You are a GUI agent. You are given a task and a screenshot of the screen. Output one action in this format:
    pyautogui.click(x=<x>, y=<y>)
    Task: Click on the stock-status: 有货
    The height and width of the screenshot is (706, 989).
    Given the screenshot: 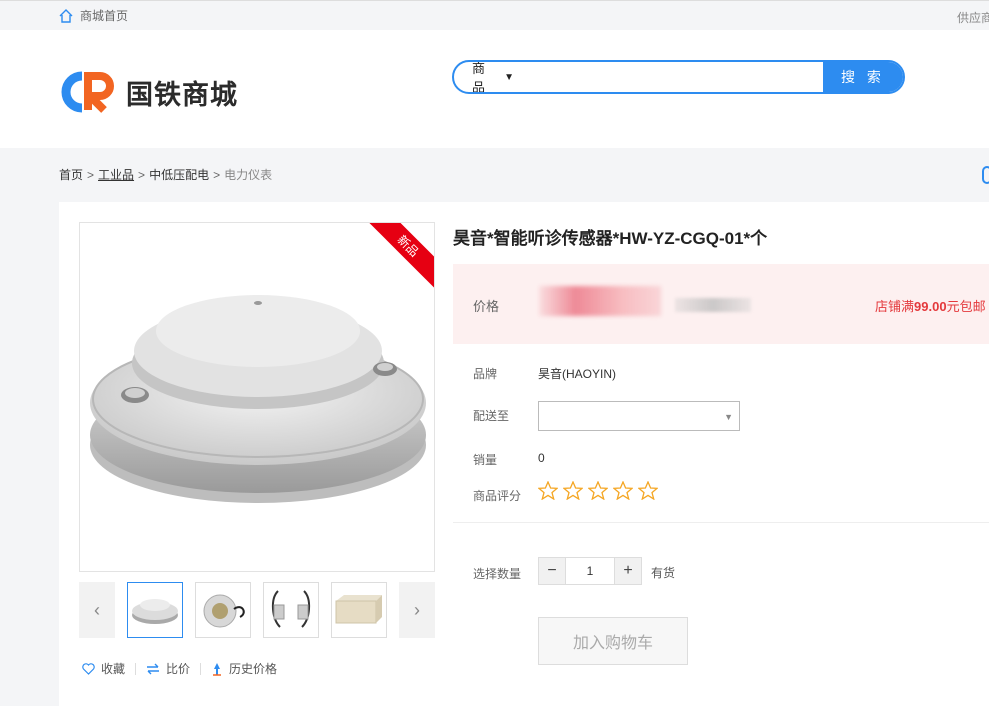 What is the action you would take?
    pyautogui.click(x=663, y=573)
    